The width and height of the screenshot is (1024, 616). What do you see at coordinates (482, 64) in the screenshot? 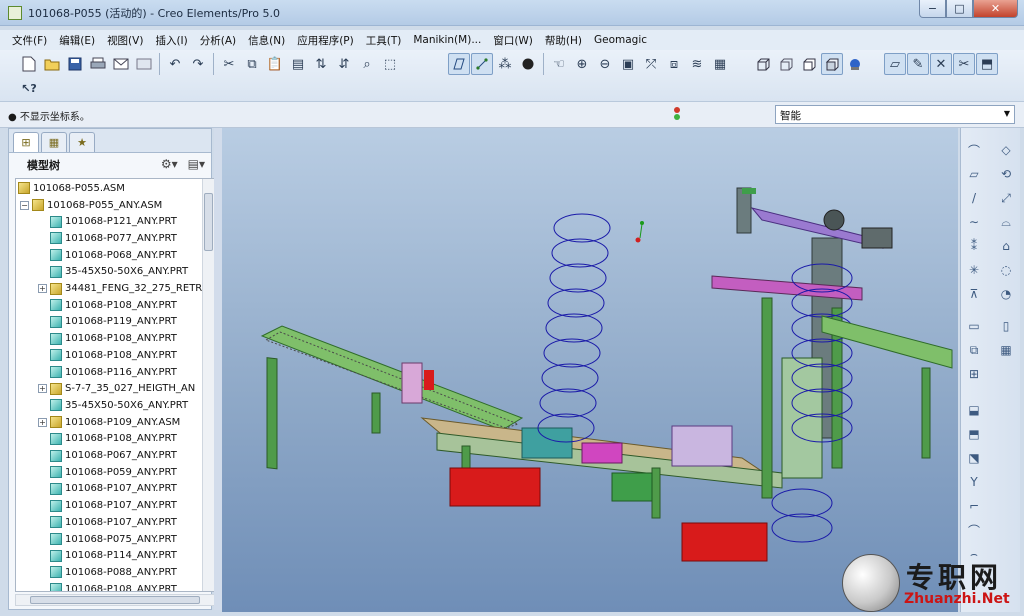
I see `datum-axis-display-icon` at bounding box center [482, 64].